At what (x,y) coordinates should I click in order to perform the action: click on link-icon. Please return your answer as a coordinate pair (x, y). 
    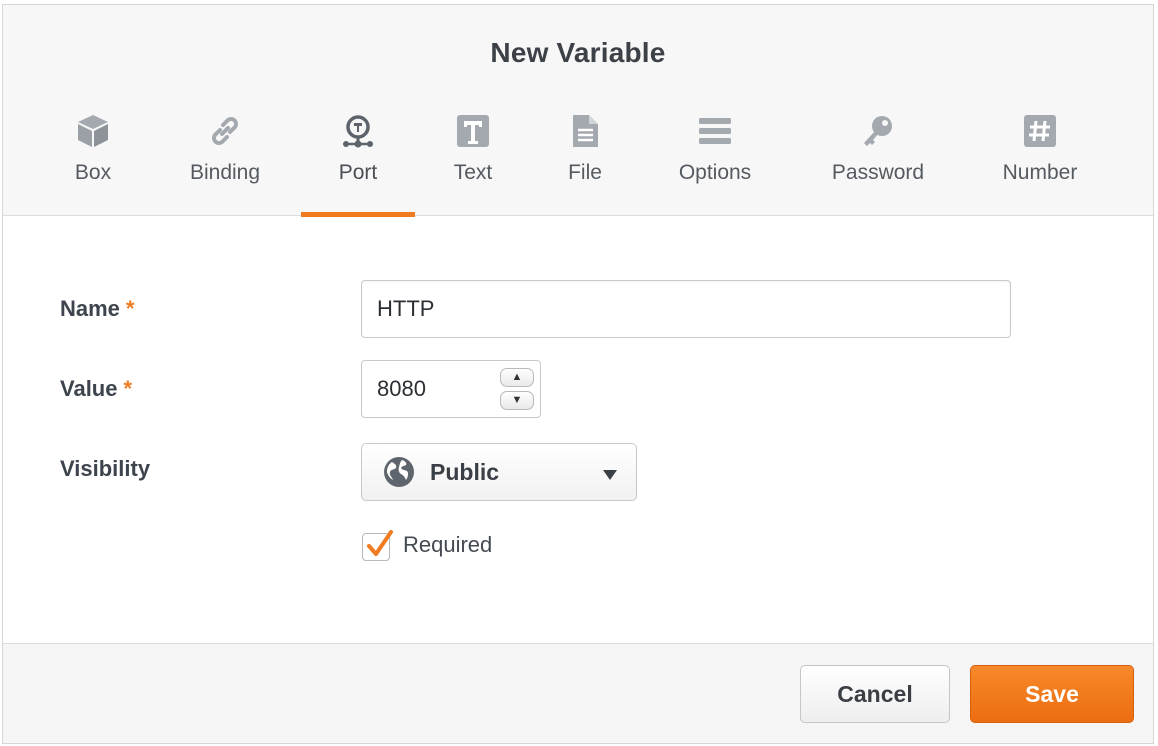
    Looking at the image, I should click on (225, 131).